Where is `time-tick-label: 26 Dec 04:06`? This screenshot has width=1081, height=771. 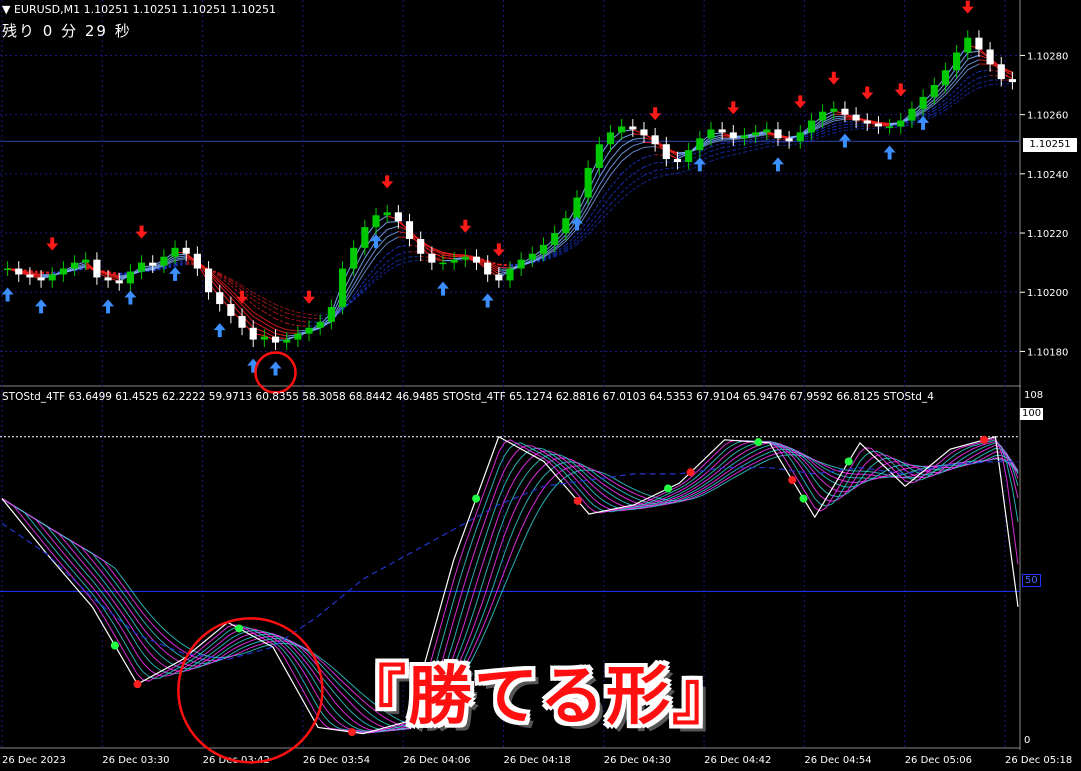 time-tick-label: 26 Dec 04:06 is located at coordinates (436, 760).